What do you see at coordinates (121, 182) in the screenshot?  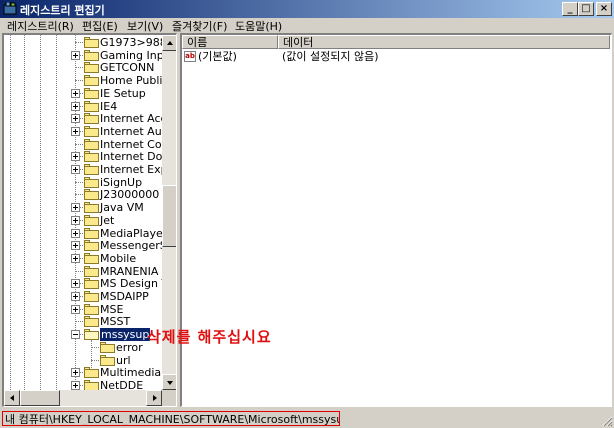 I see `tree-item-label: iSignUp` at bounding box center [121, 182].